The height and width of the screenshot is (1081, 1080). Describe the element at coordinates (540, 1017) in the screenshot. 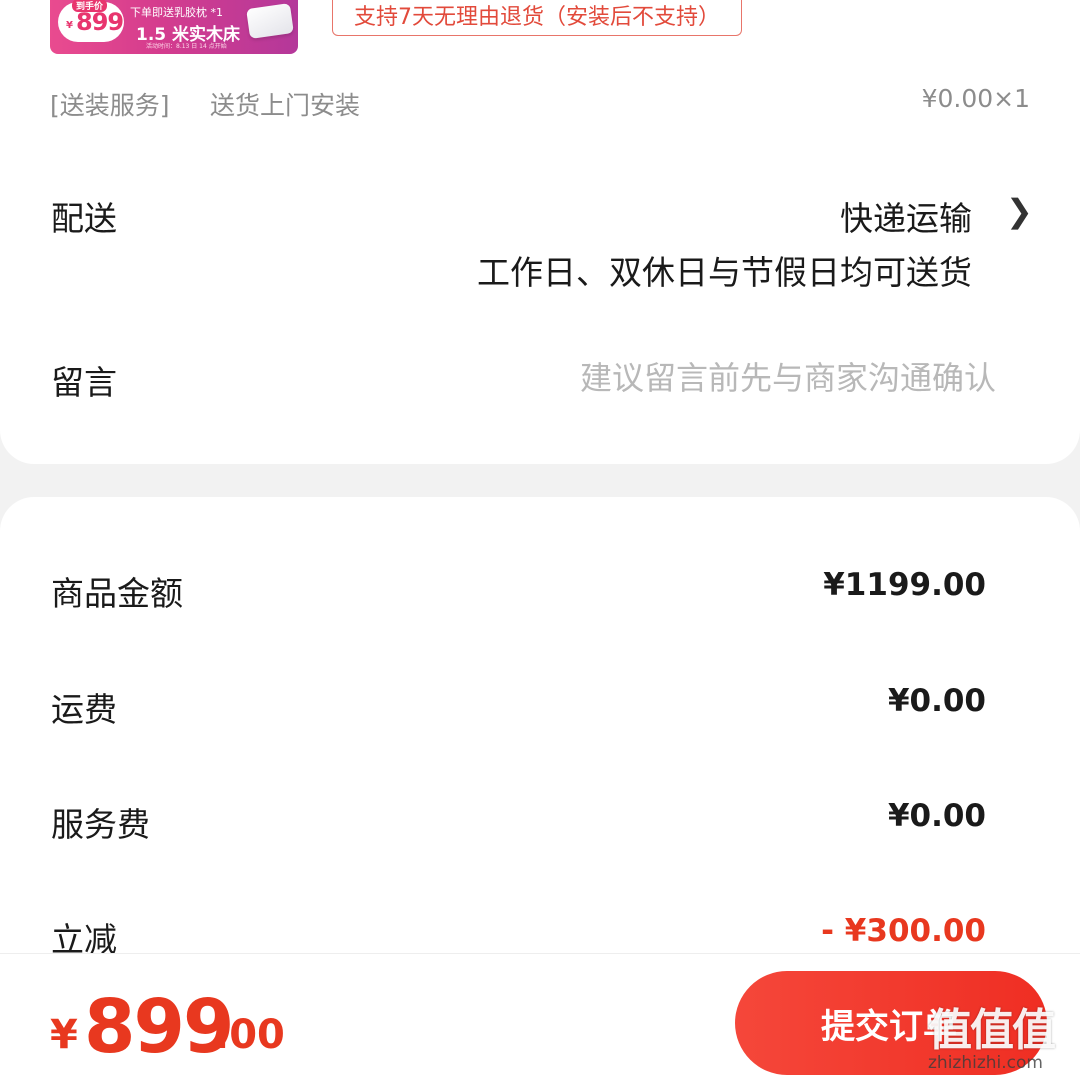

I see `checkout-bar: ¥ 899 .00 提交订单 值值值 zhizhizhi.com` at that location.